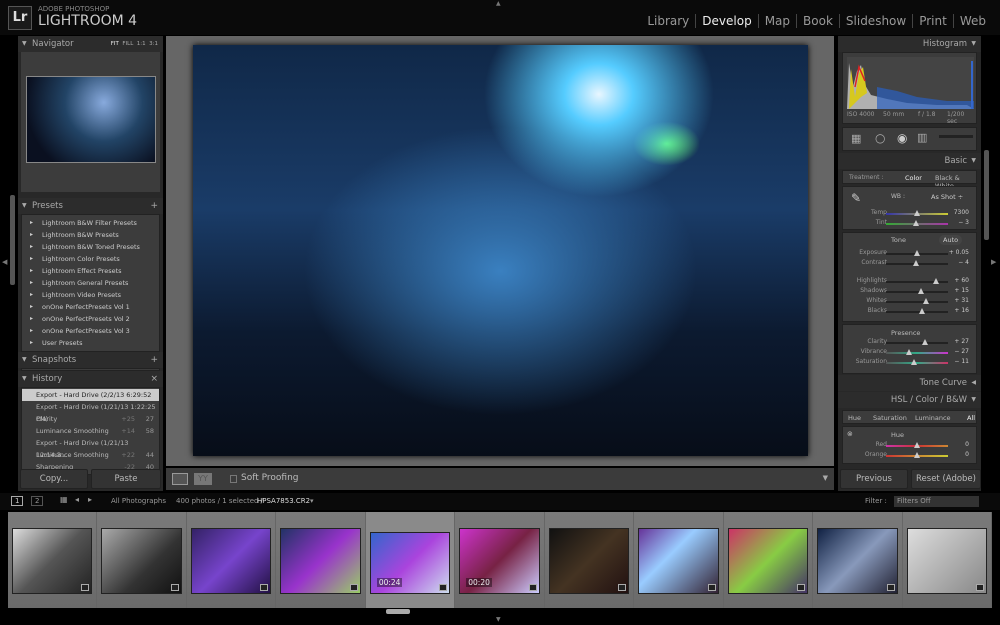 The height and width of the screenshot is (625, 1000). Describe the element at coordinates (910, 83) in the screenshot. I see `histogram-graph` at that location.